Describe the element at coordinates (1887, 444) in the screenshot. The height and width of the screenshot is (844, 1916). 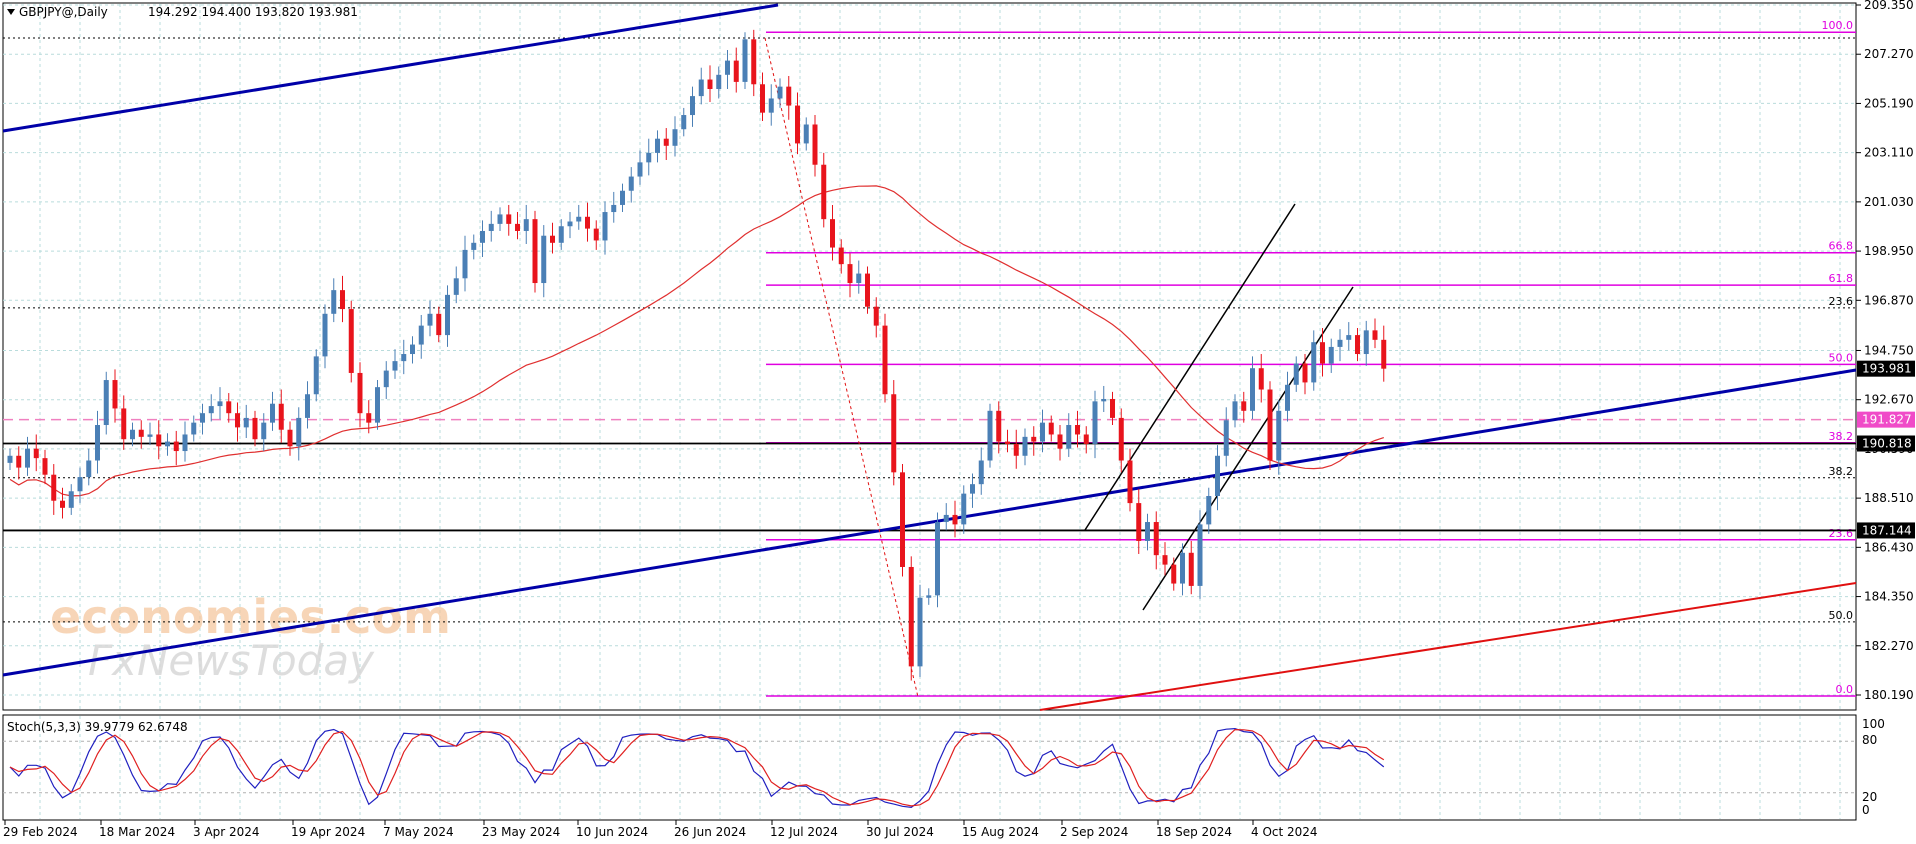
I see `price-label-text: 190.818` at that location.